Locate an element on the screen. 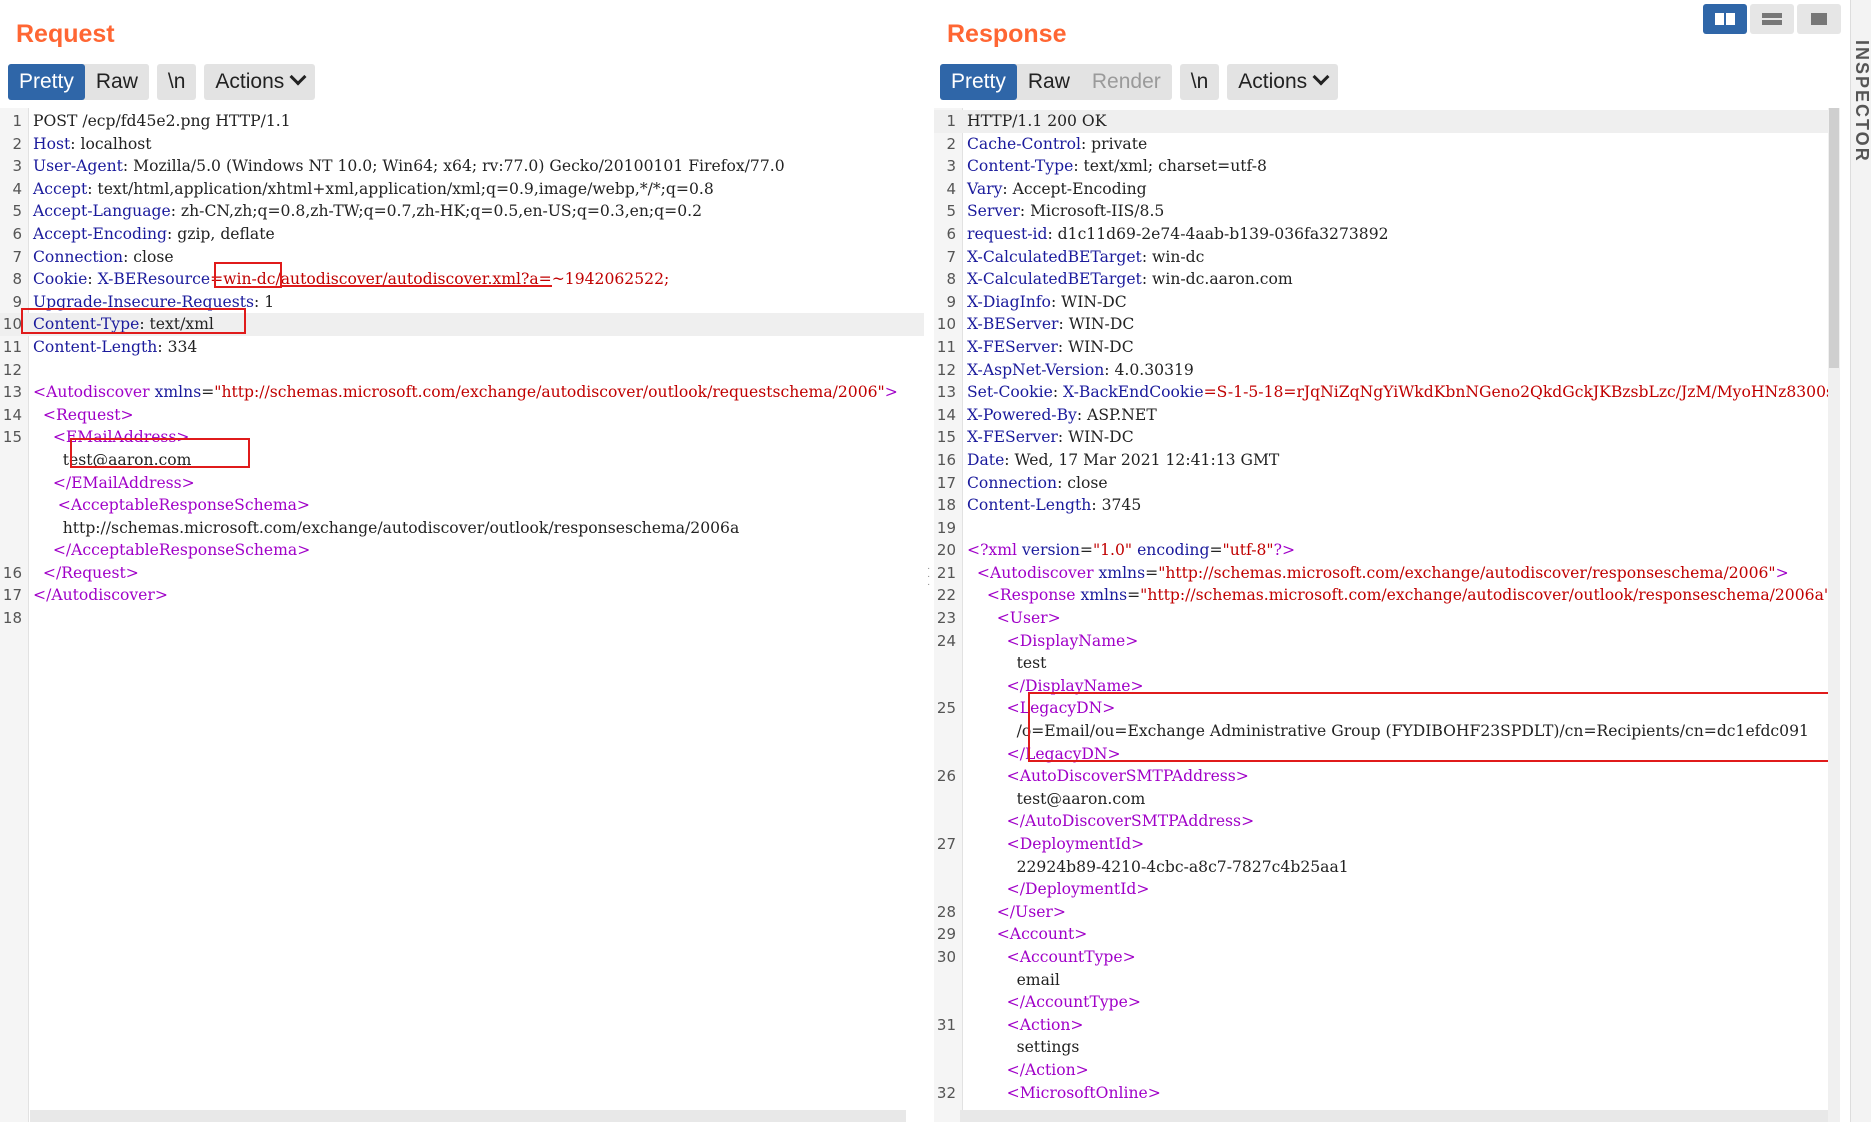 The height and width of the screenshot is (1122, 1871). code-token: X-FEServer is located at coordinates (1012, 346).